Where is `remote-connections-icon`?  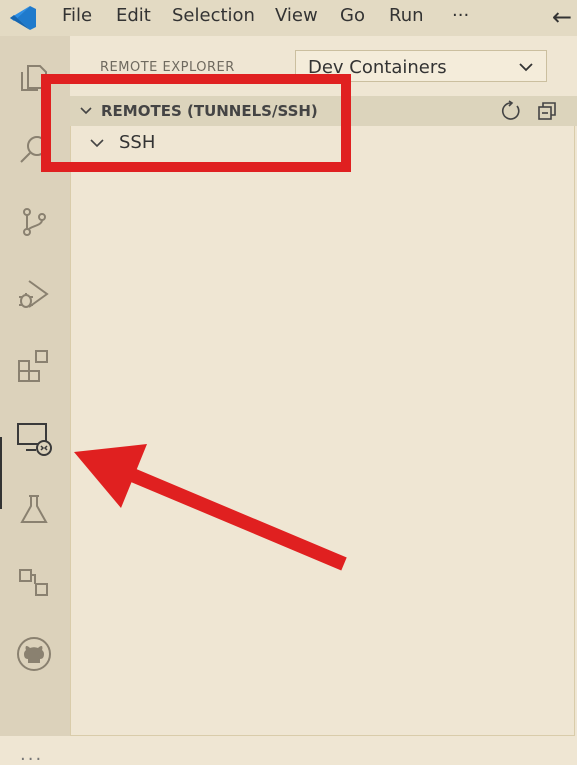
remote-connections-icon is located at coordinates (34, 582).